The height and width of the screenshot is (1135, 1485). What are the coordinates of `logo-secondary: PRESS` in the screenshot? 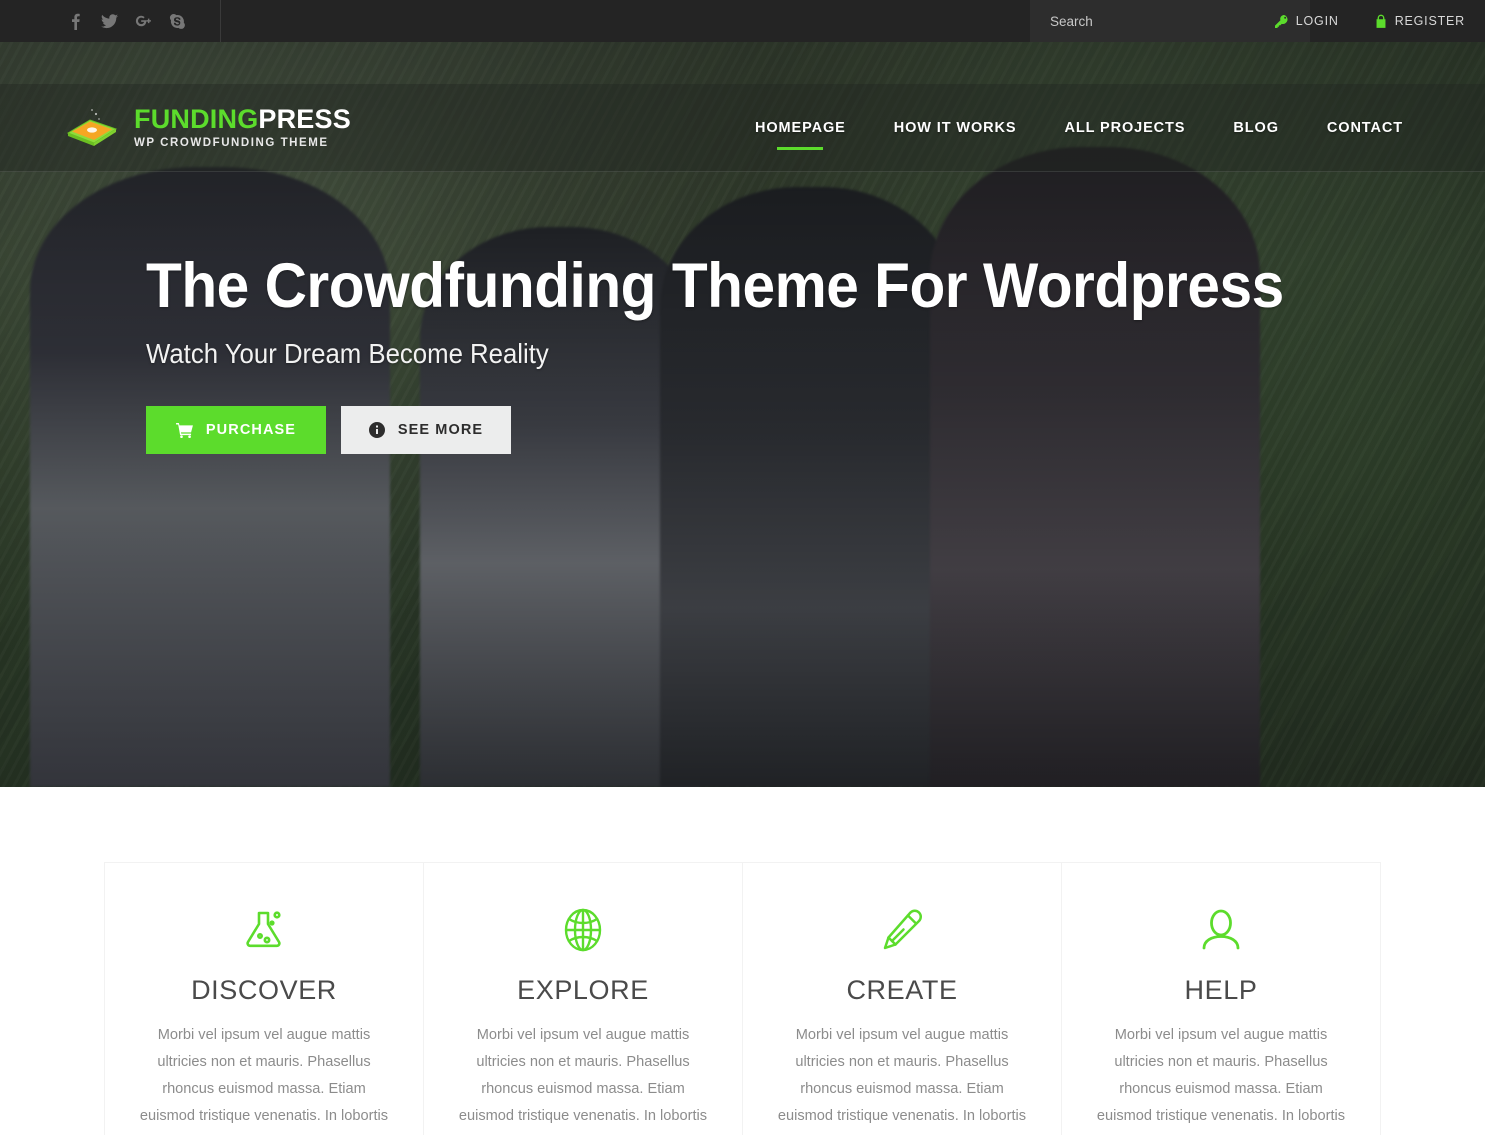 It's located at (304, 118).